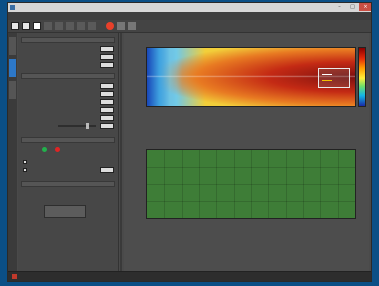 The height and width of the screenshot is (286, 379). I want to click on print-icon, so click(81, 26).